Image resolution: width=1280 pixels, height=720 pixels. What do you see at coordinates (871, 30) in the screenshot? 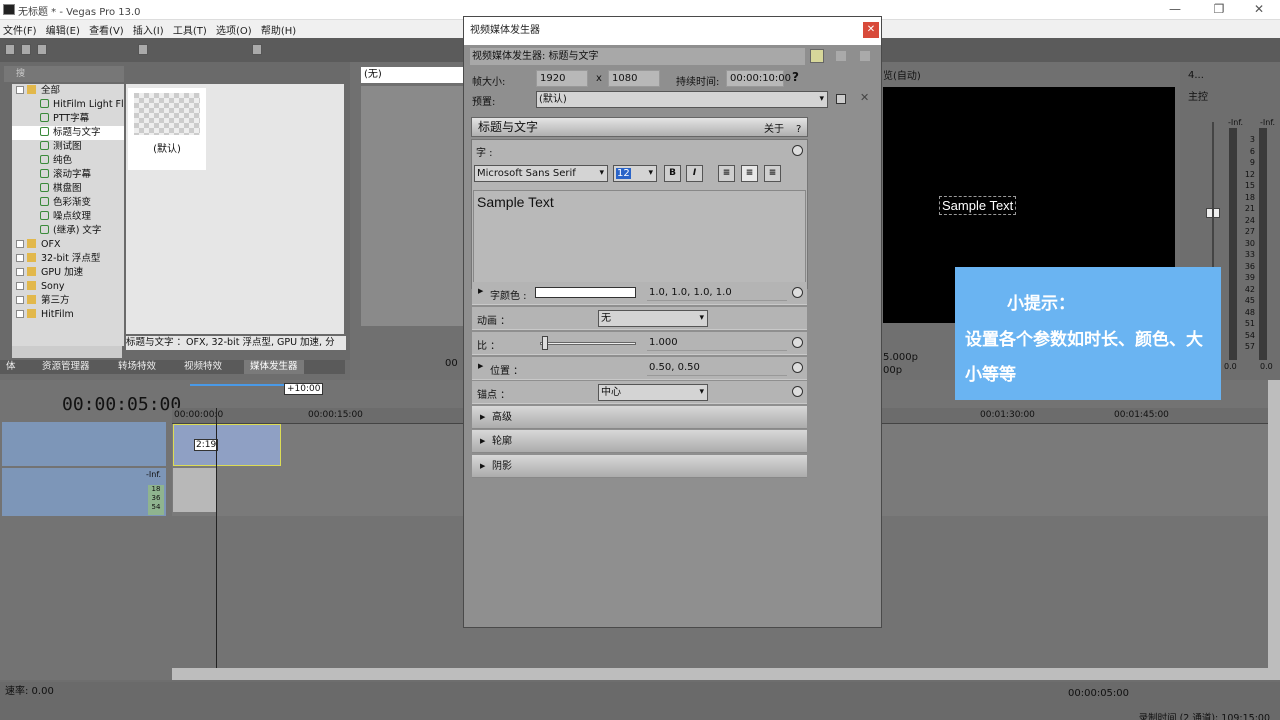
I see `dialog-close-button: ✕` at bounding box center [871, 30].